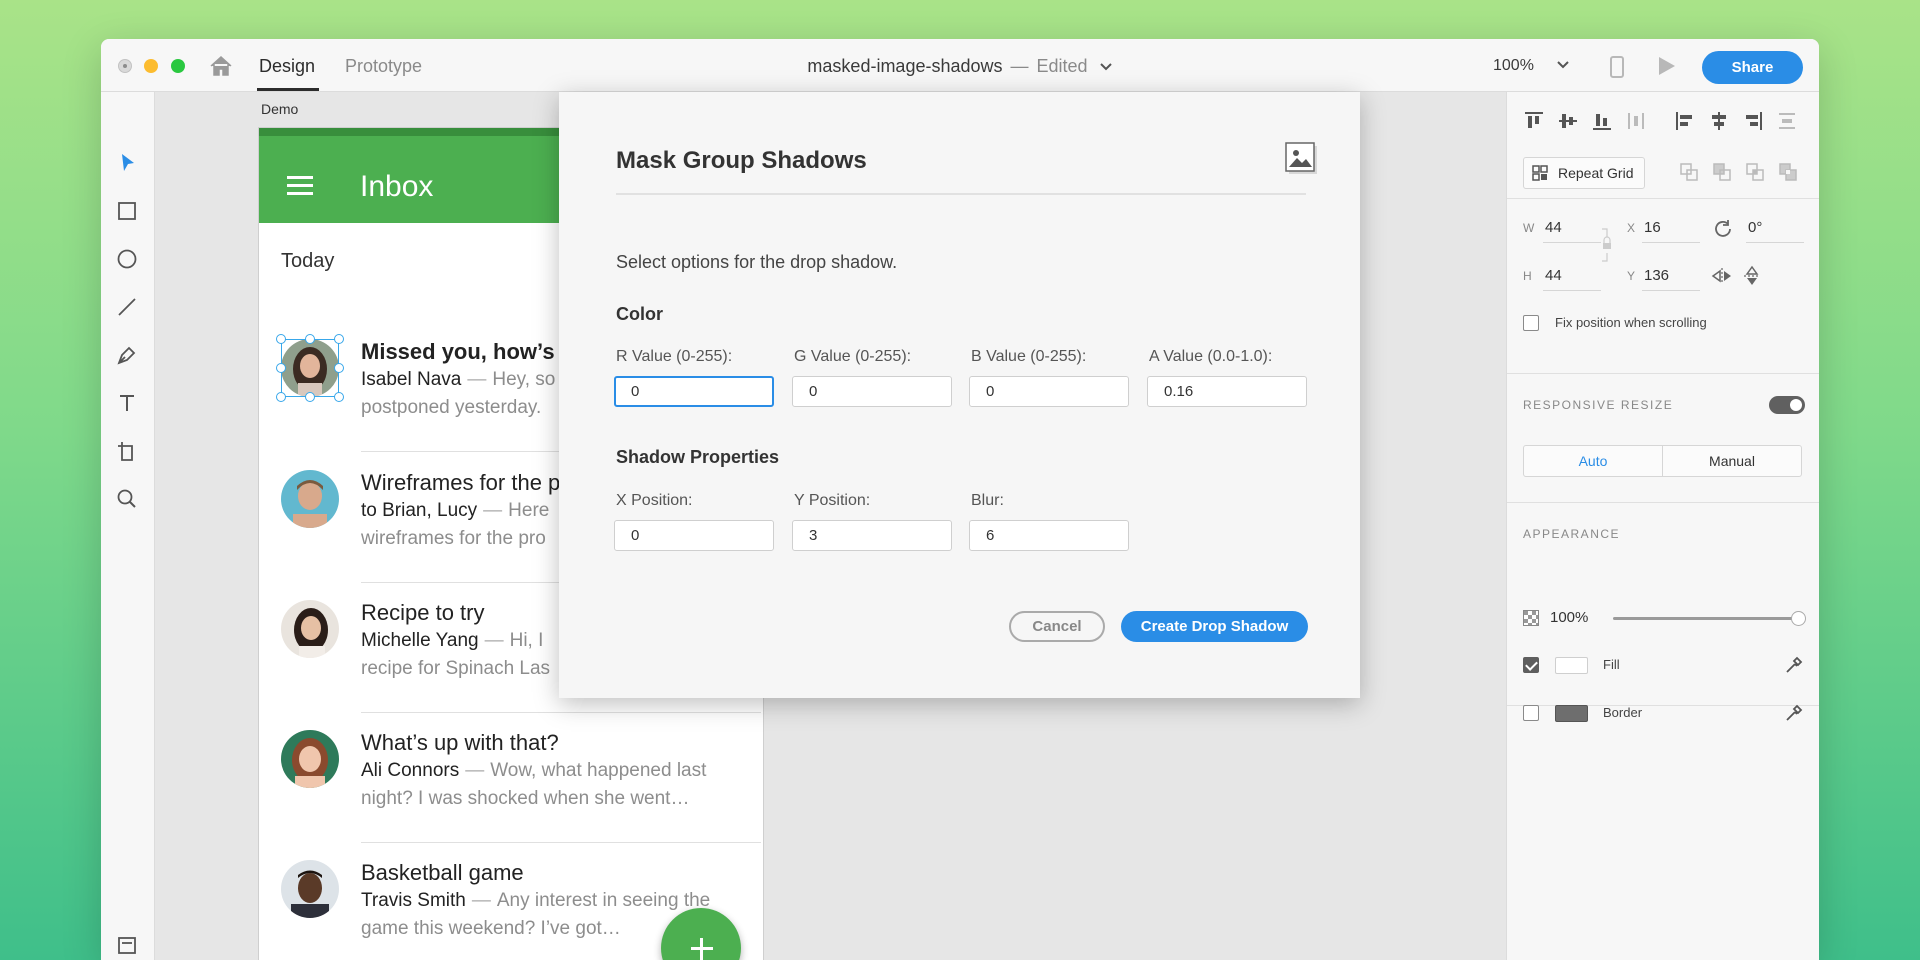 The width and height of the screenshot is (1920, 960). I want to click on align-right-icon, so click(1753, 121).